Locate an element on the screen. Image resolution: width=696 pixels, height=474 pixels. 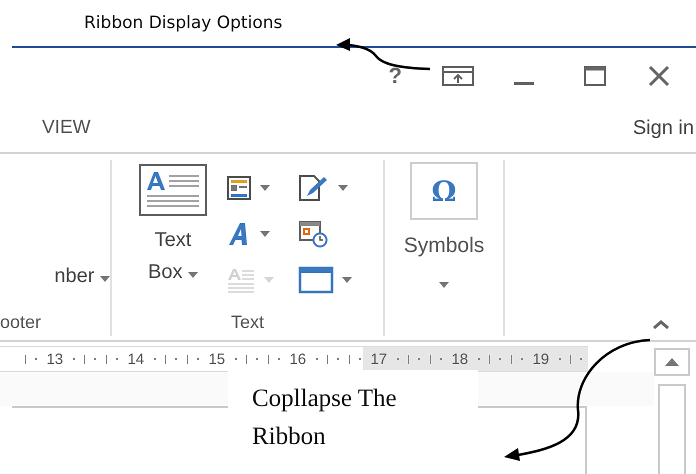
drop-cap-icon is located at coordinates (241, 280).